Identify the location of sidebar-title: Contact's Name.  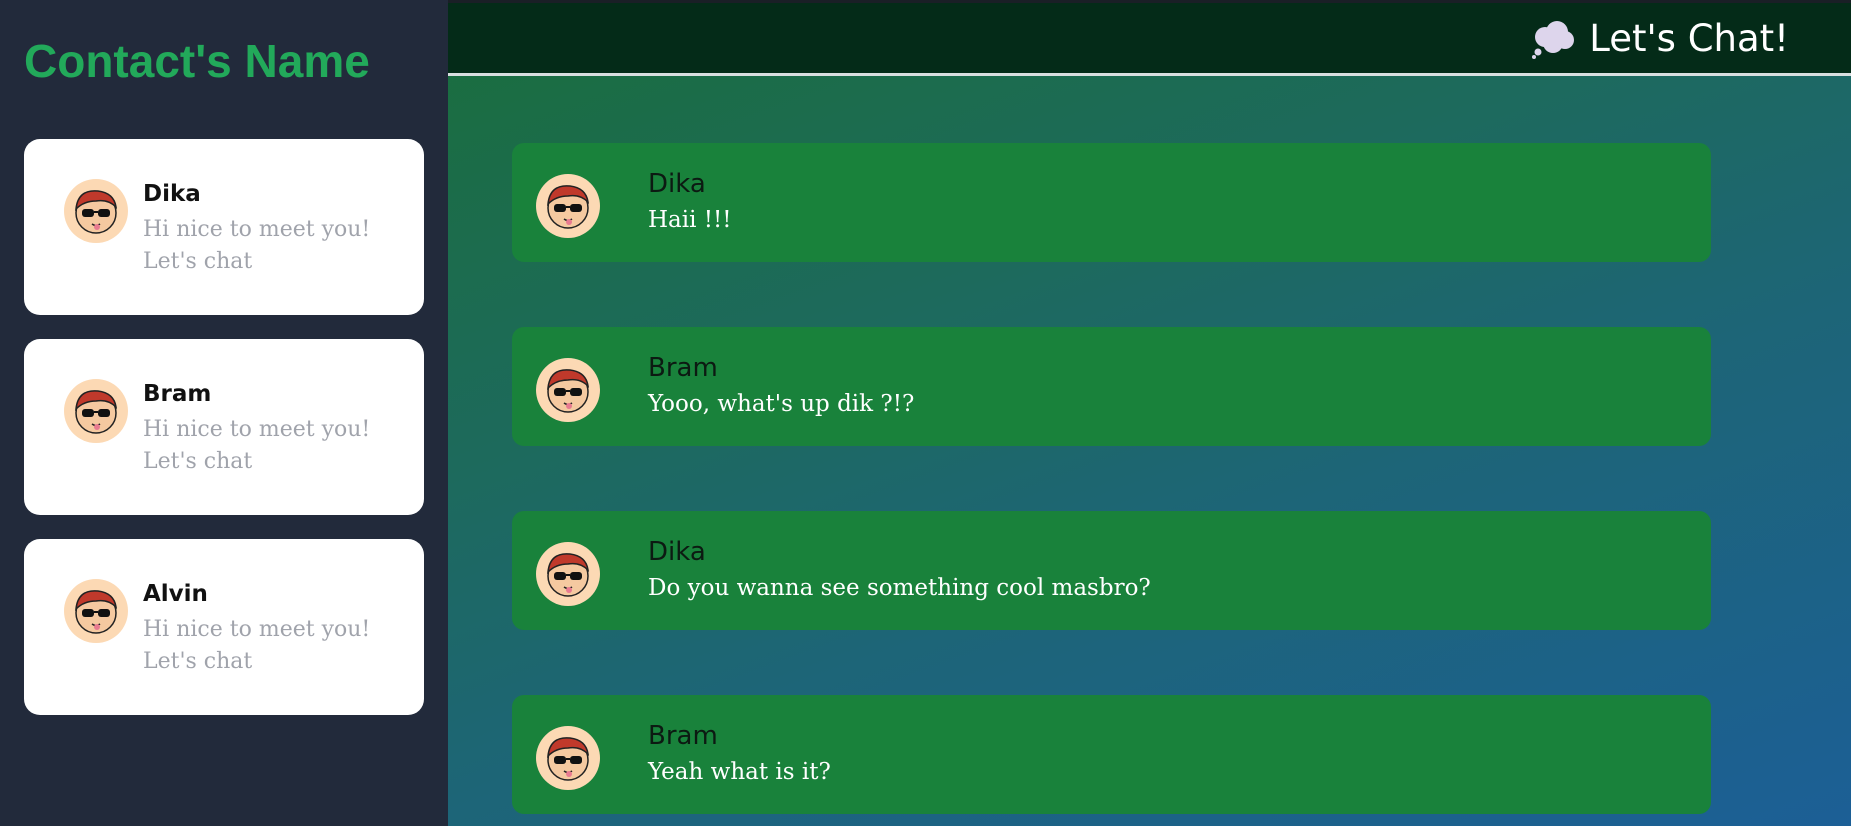
(197, 61).